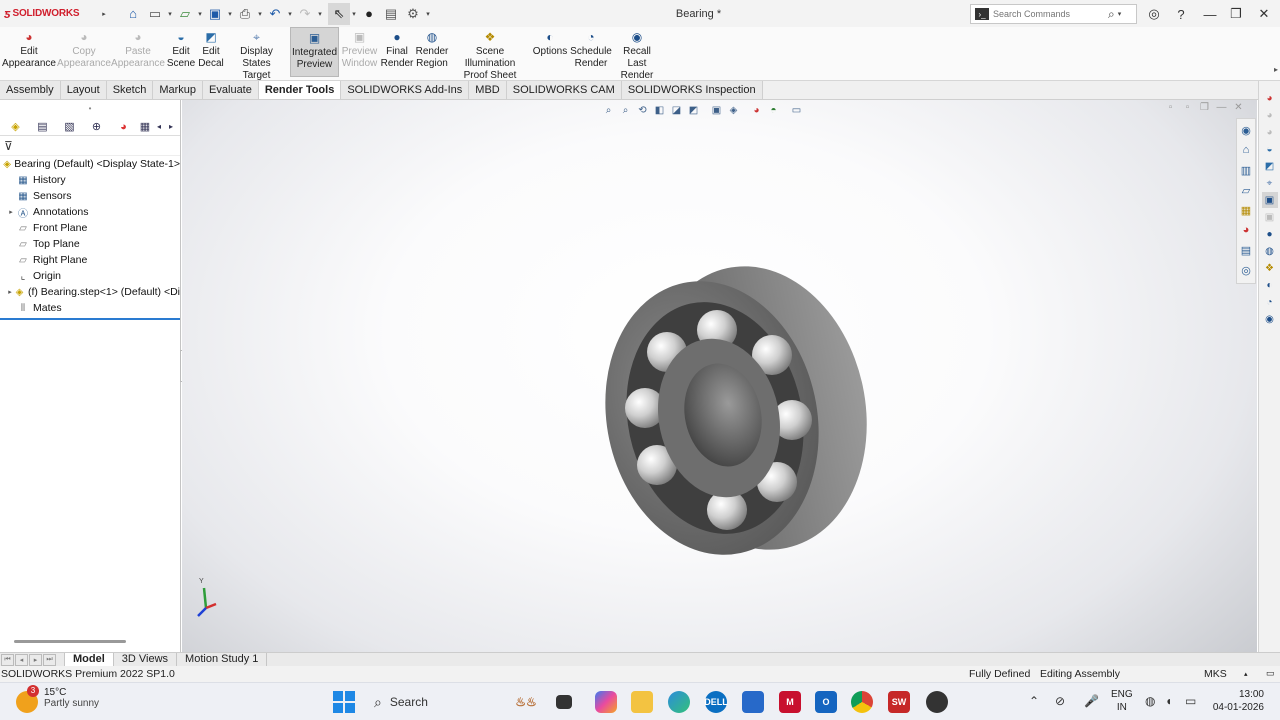 The height and width of the screenshot is (720, 1280). What do you see at coordinates (642, 702) in the screenshot?
I see `file-explorer-taskbar-icon` at bounding box center [642, 702].